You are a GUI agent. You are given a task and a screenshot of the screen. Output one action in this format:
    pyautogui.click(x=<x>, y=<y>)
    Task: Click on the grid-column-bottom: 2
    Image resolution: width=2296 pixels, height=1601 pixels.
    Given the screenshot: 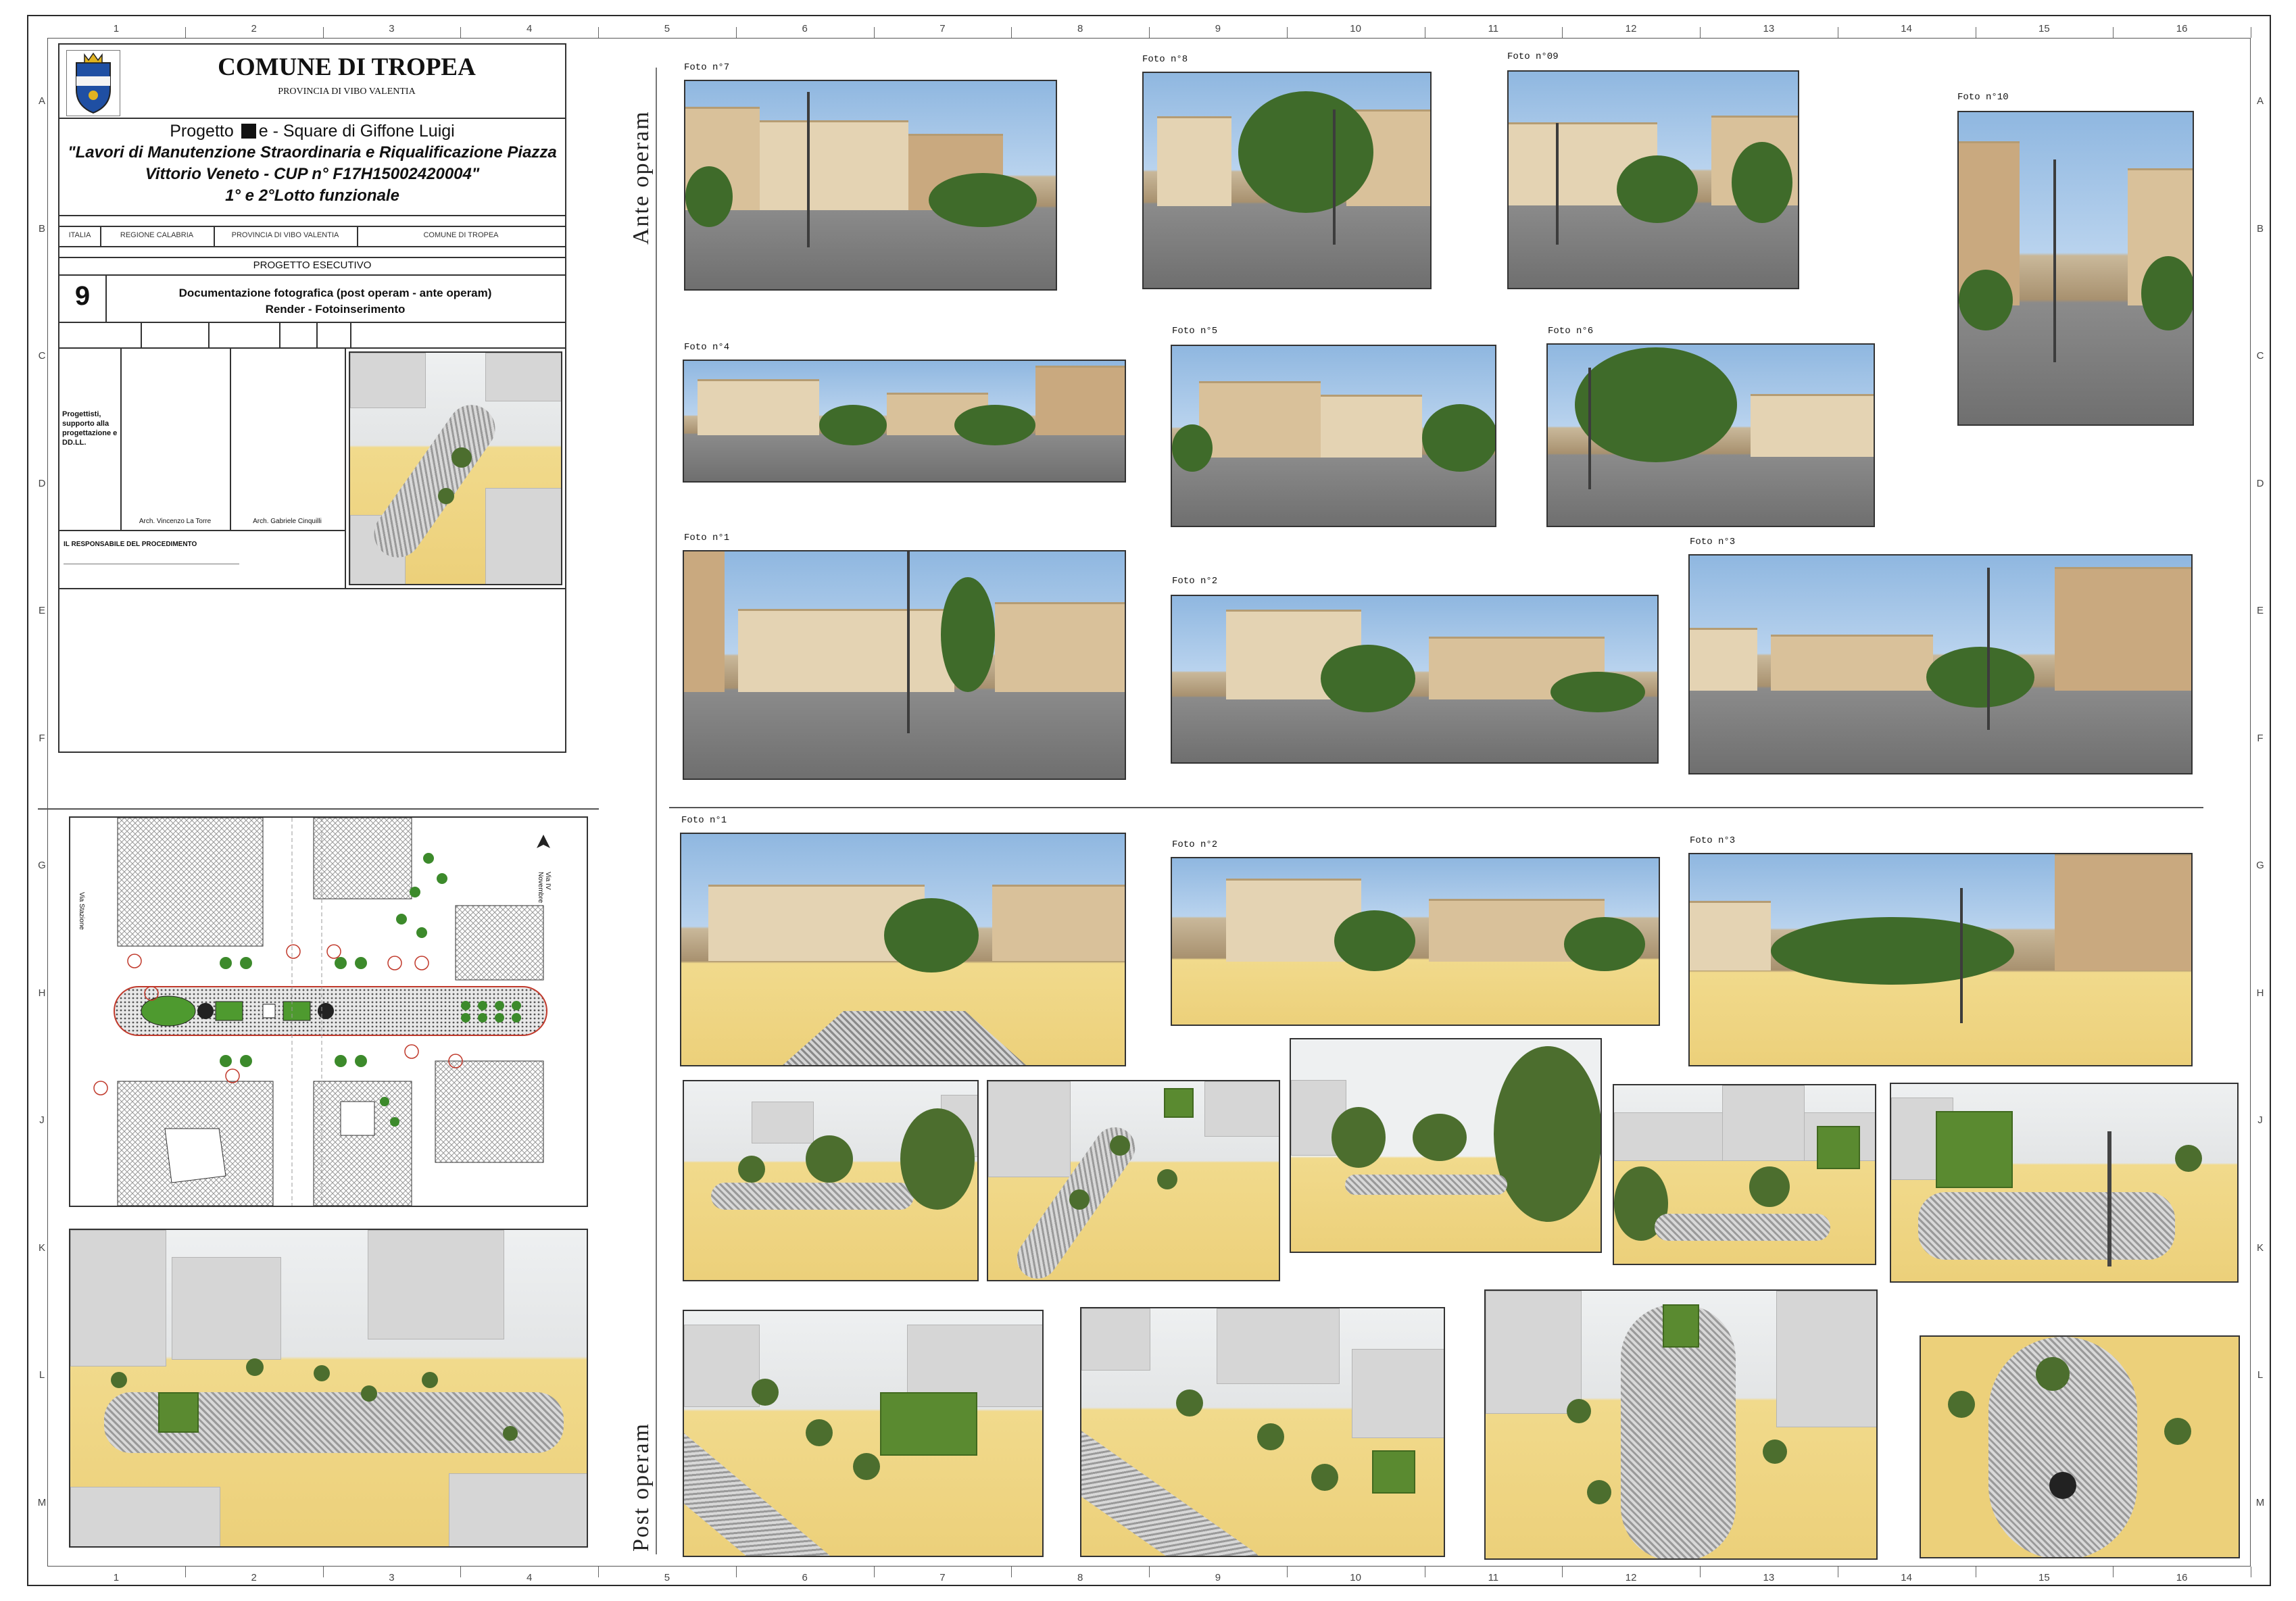 What is the action you would take?
    pyautogui.click(x=254, y=1577)
    